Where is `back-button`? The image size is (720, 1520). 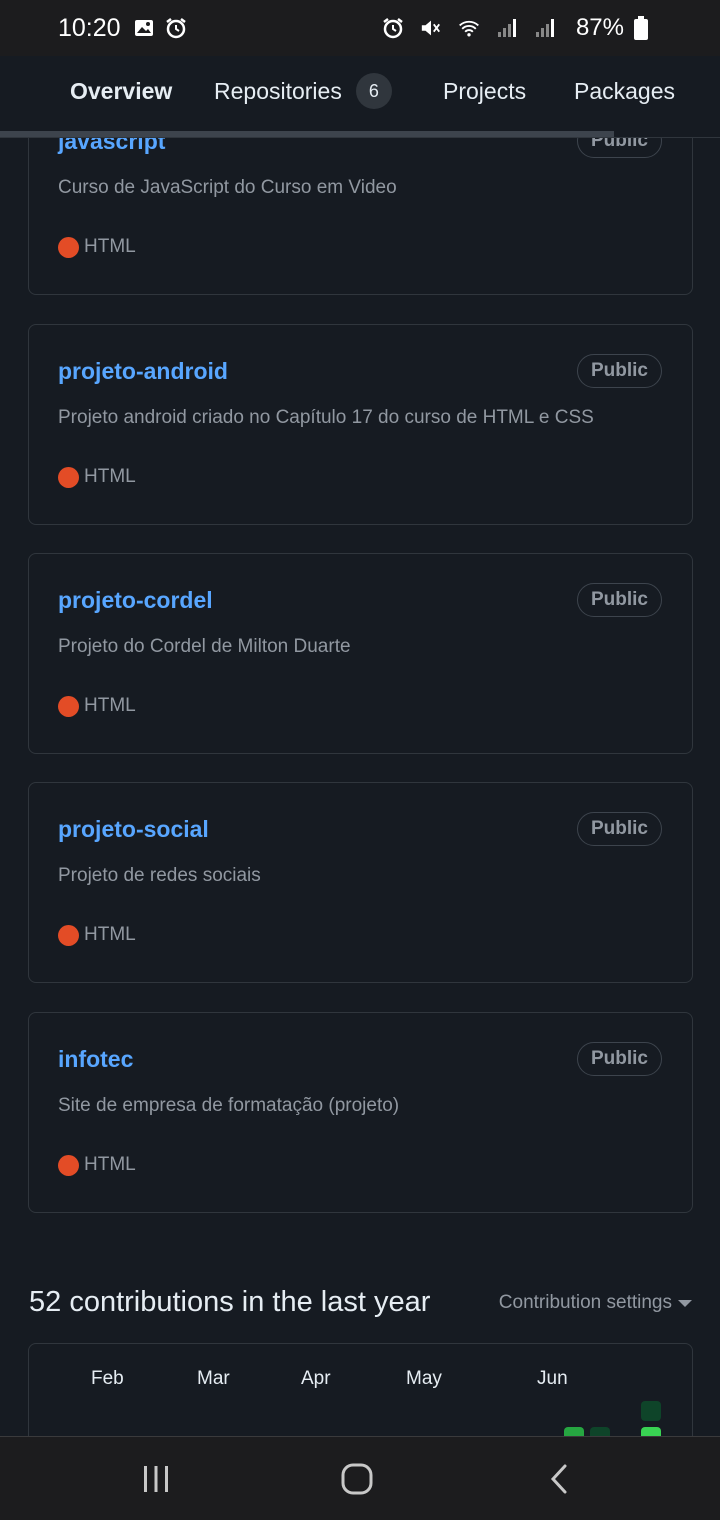 back-button is located at coordinates (559, 1479).